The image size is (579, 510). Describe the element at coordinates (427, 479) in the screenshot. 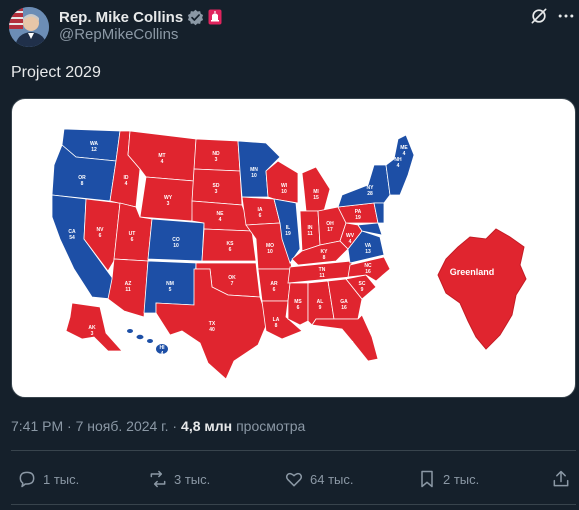

I see `bookmark-icon` at that location.